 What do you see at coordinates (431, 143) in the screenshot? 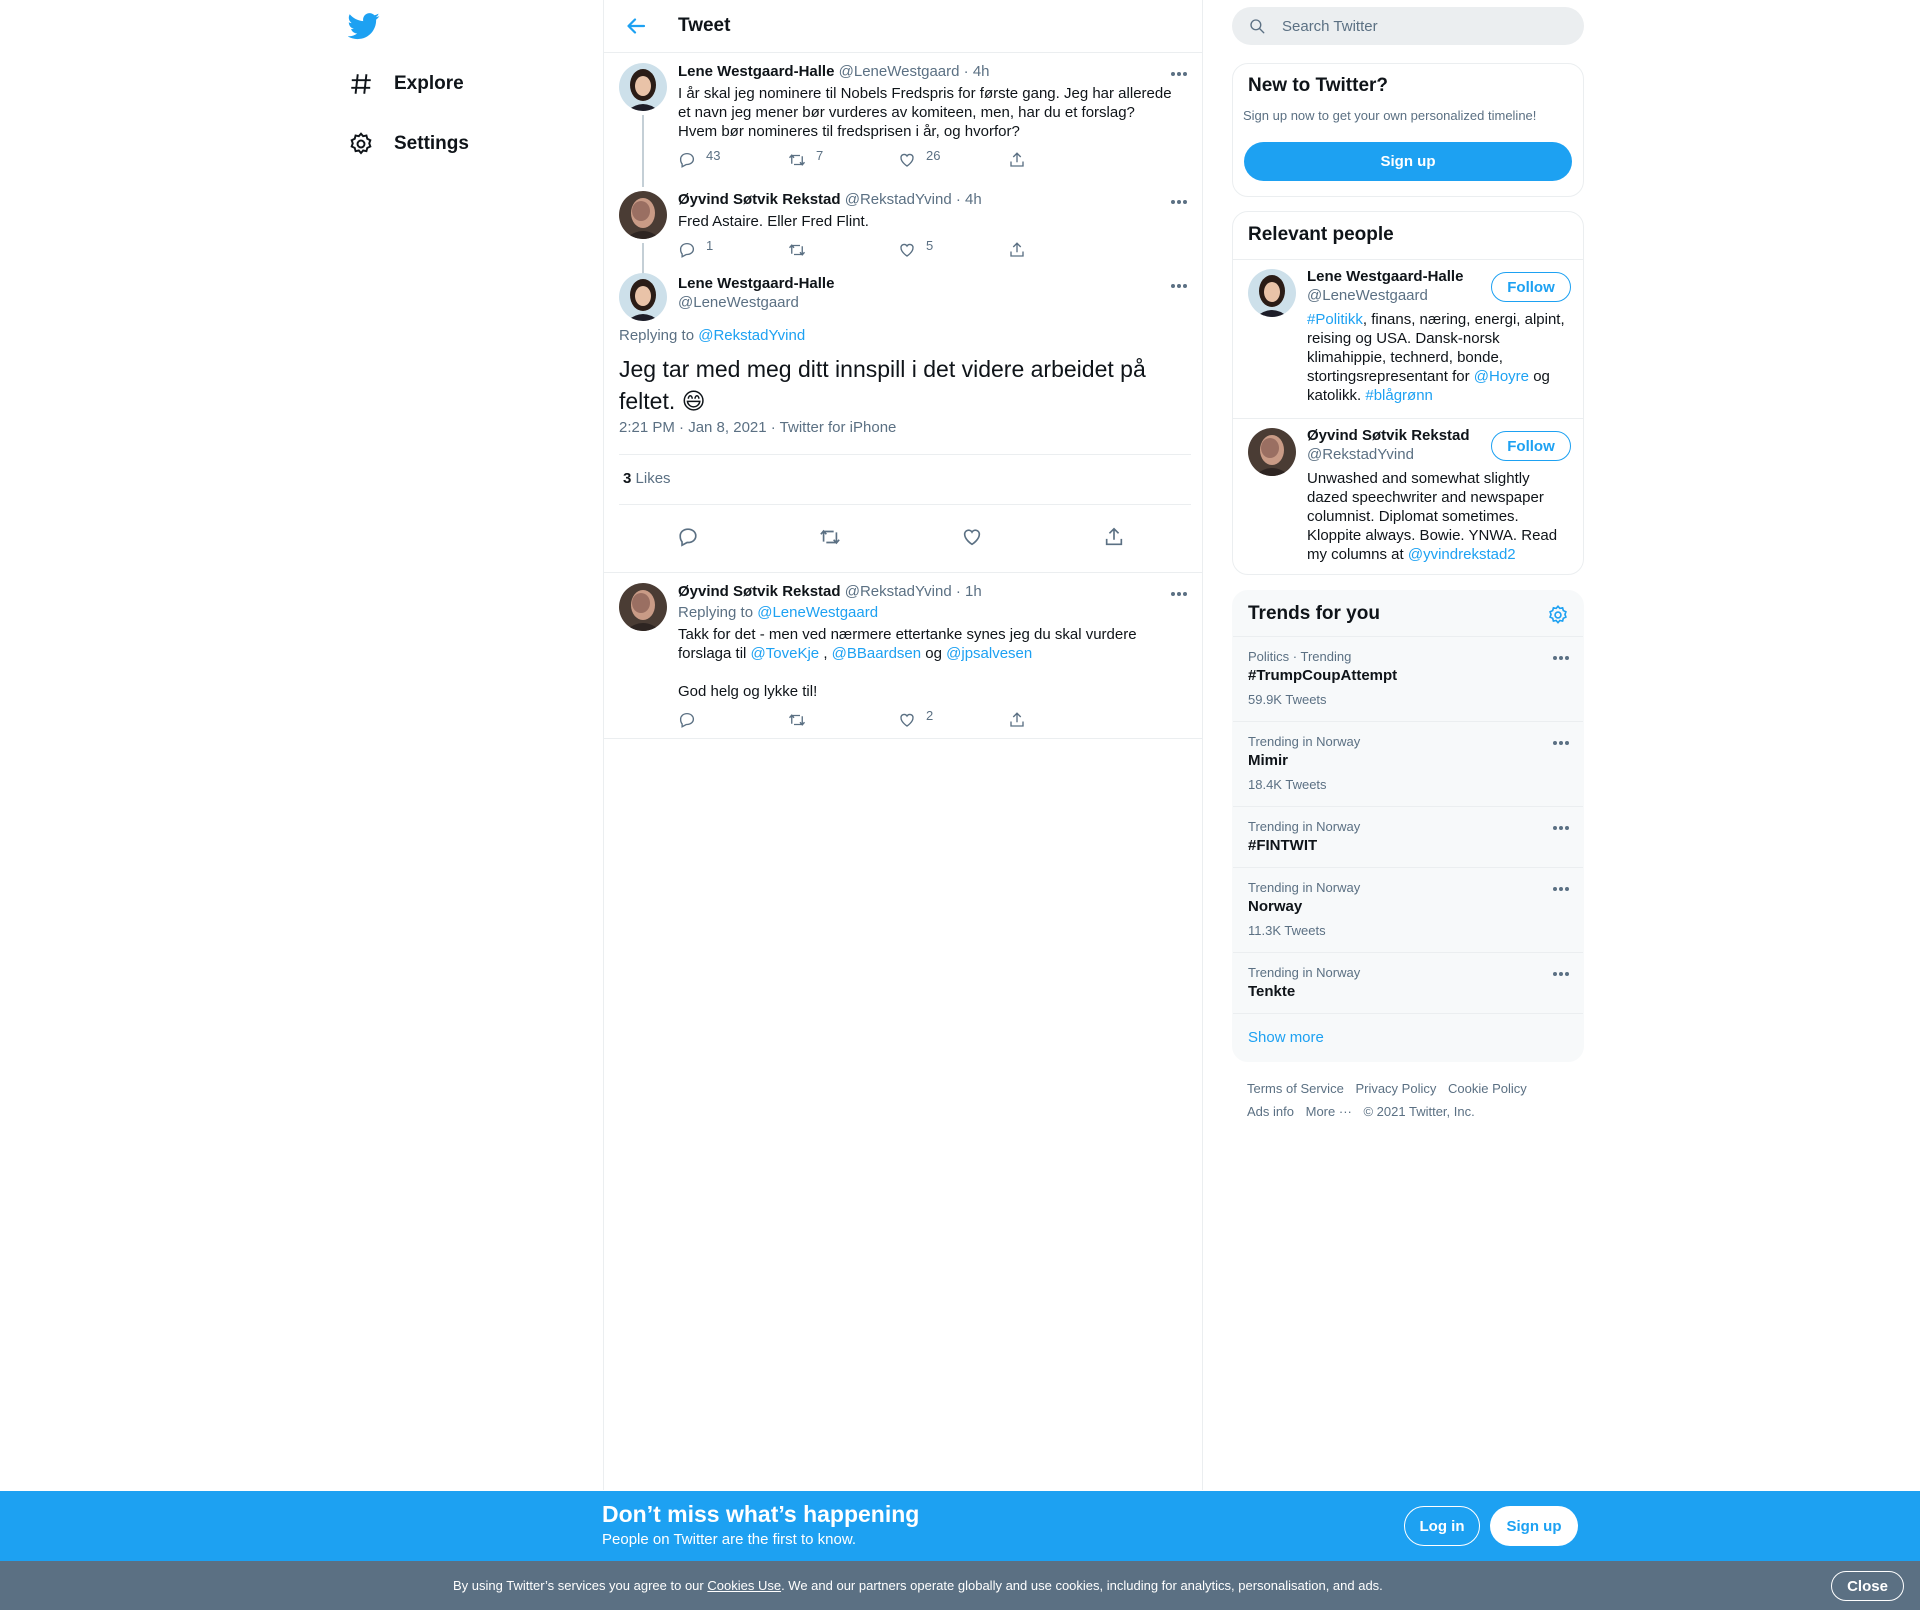
I see `nav-settings-label: Settings` at bounding box center [431, 143].